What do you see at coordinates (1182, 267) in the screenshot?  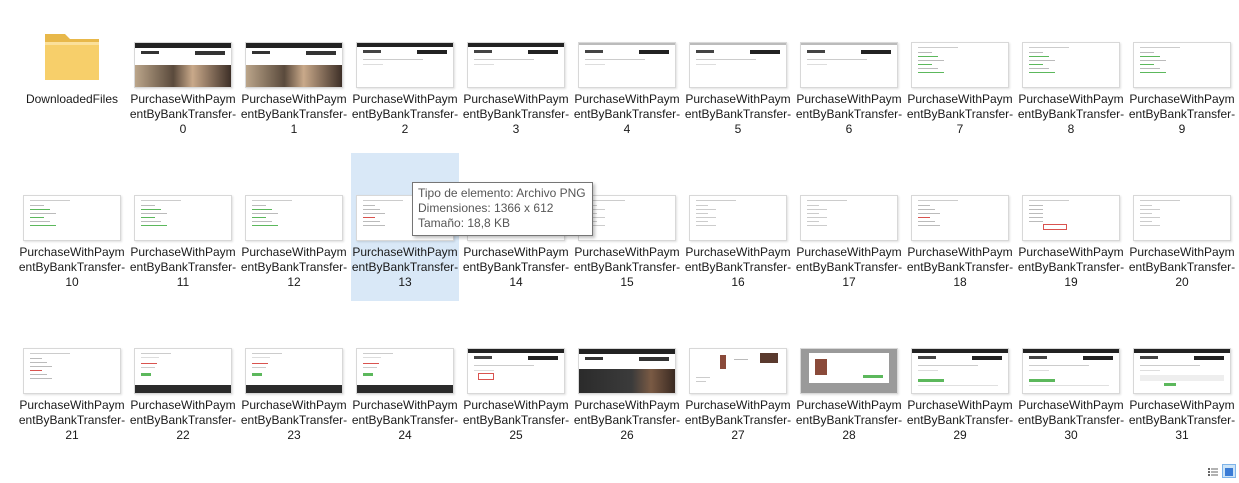 I see `file-label: PurchaseWithPaymentByBankTransfer-20` at bounding box center [1182, 267].